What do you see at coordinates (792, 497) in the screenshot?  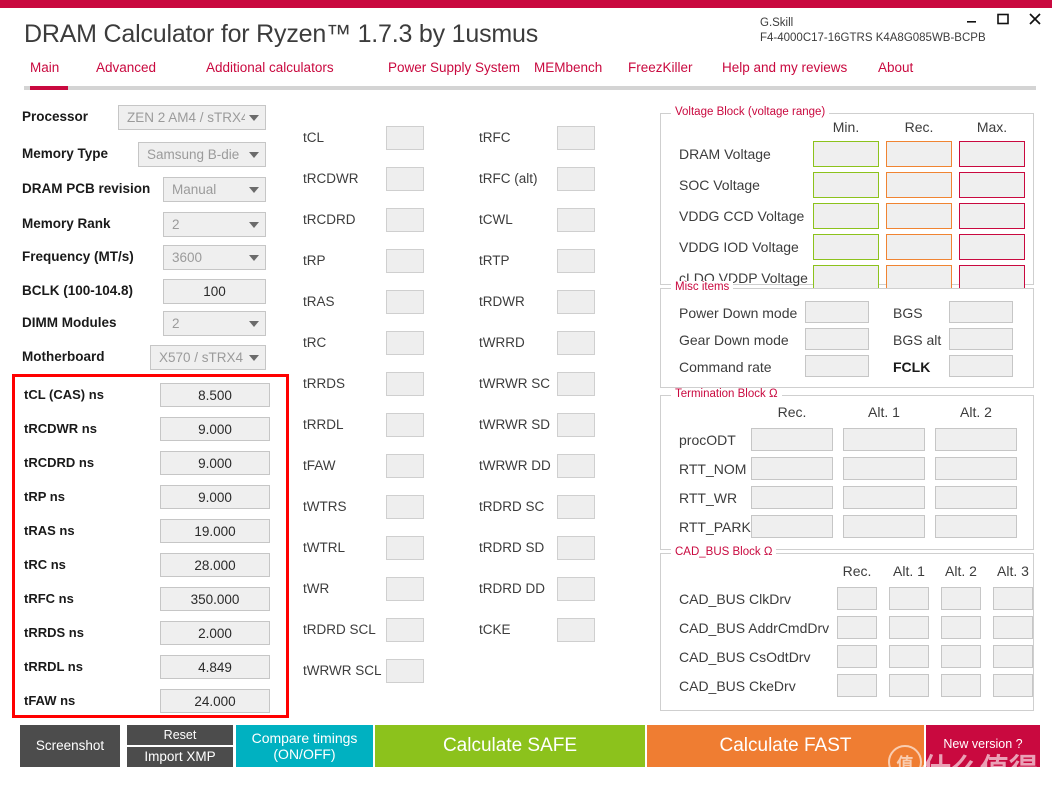 I see `termination-input-rtt-wr-rec` at bounding box center [792, 497].